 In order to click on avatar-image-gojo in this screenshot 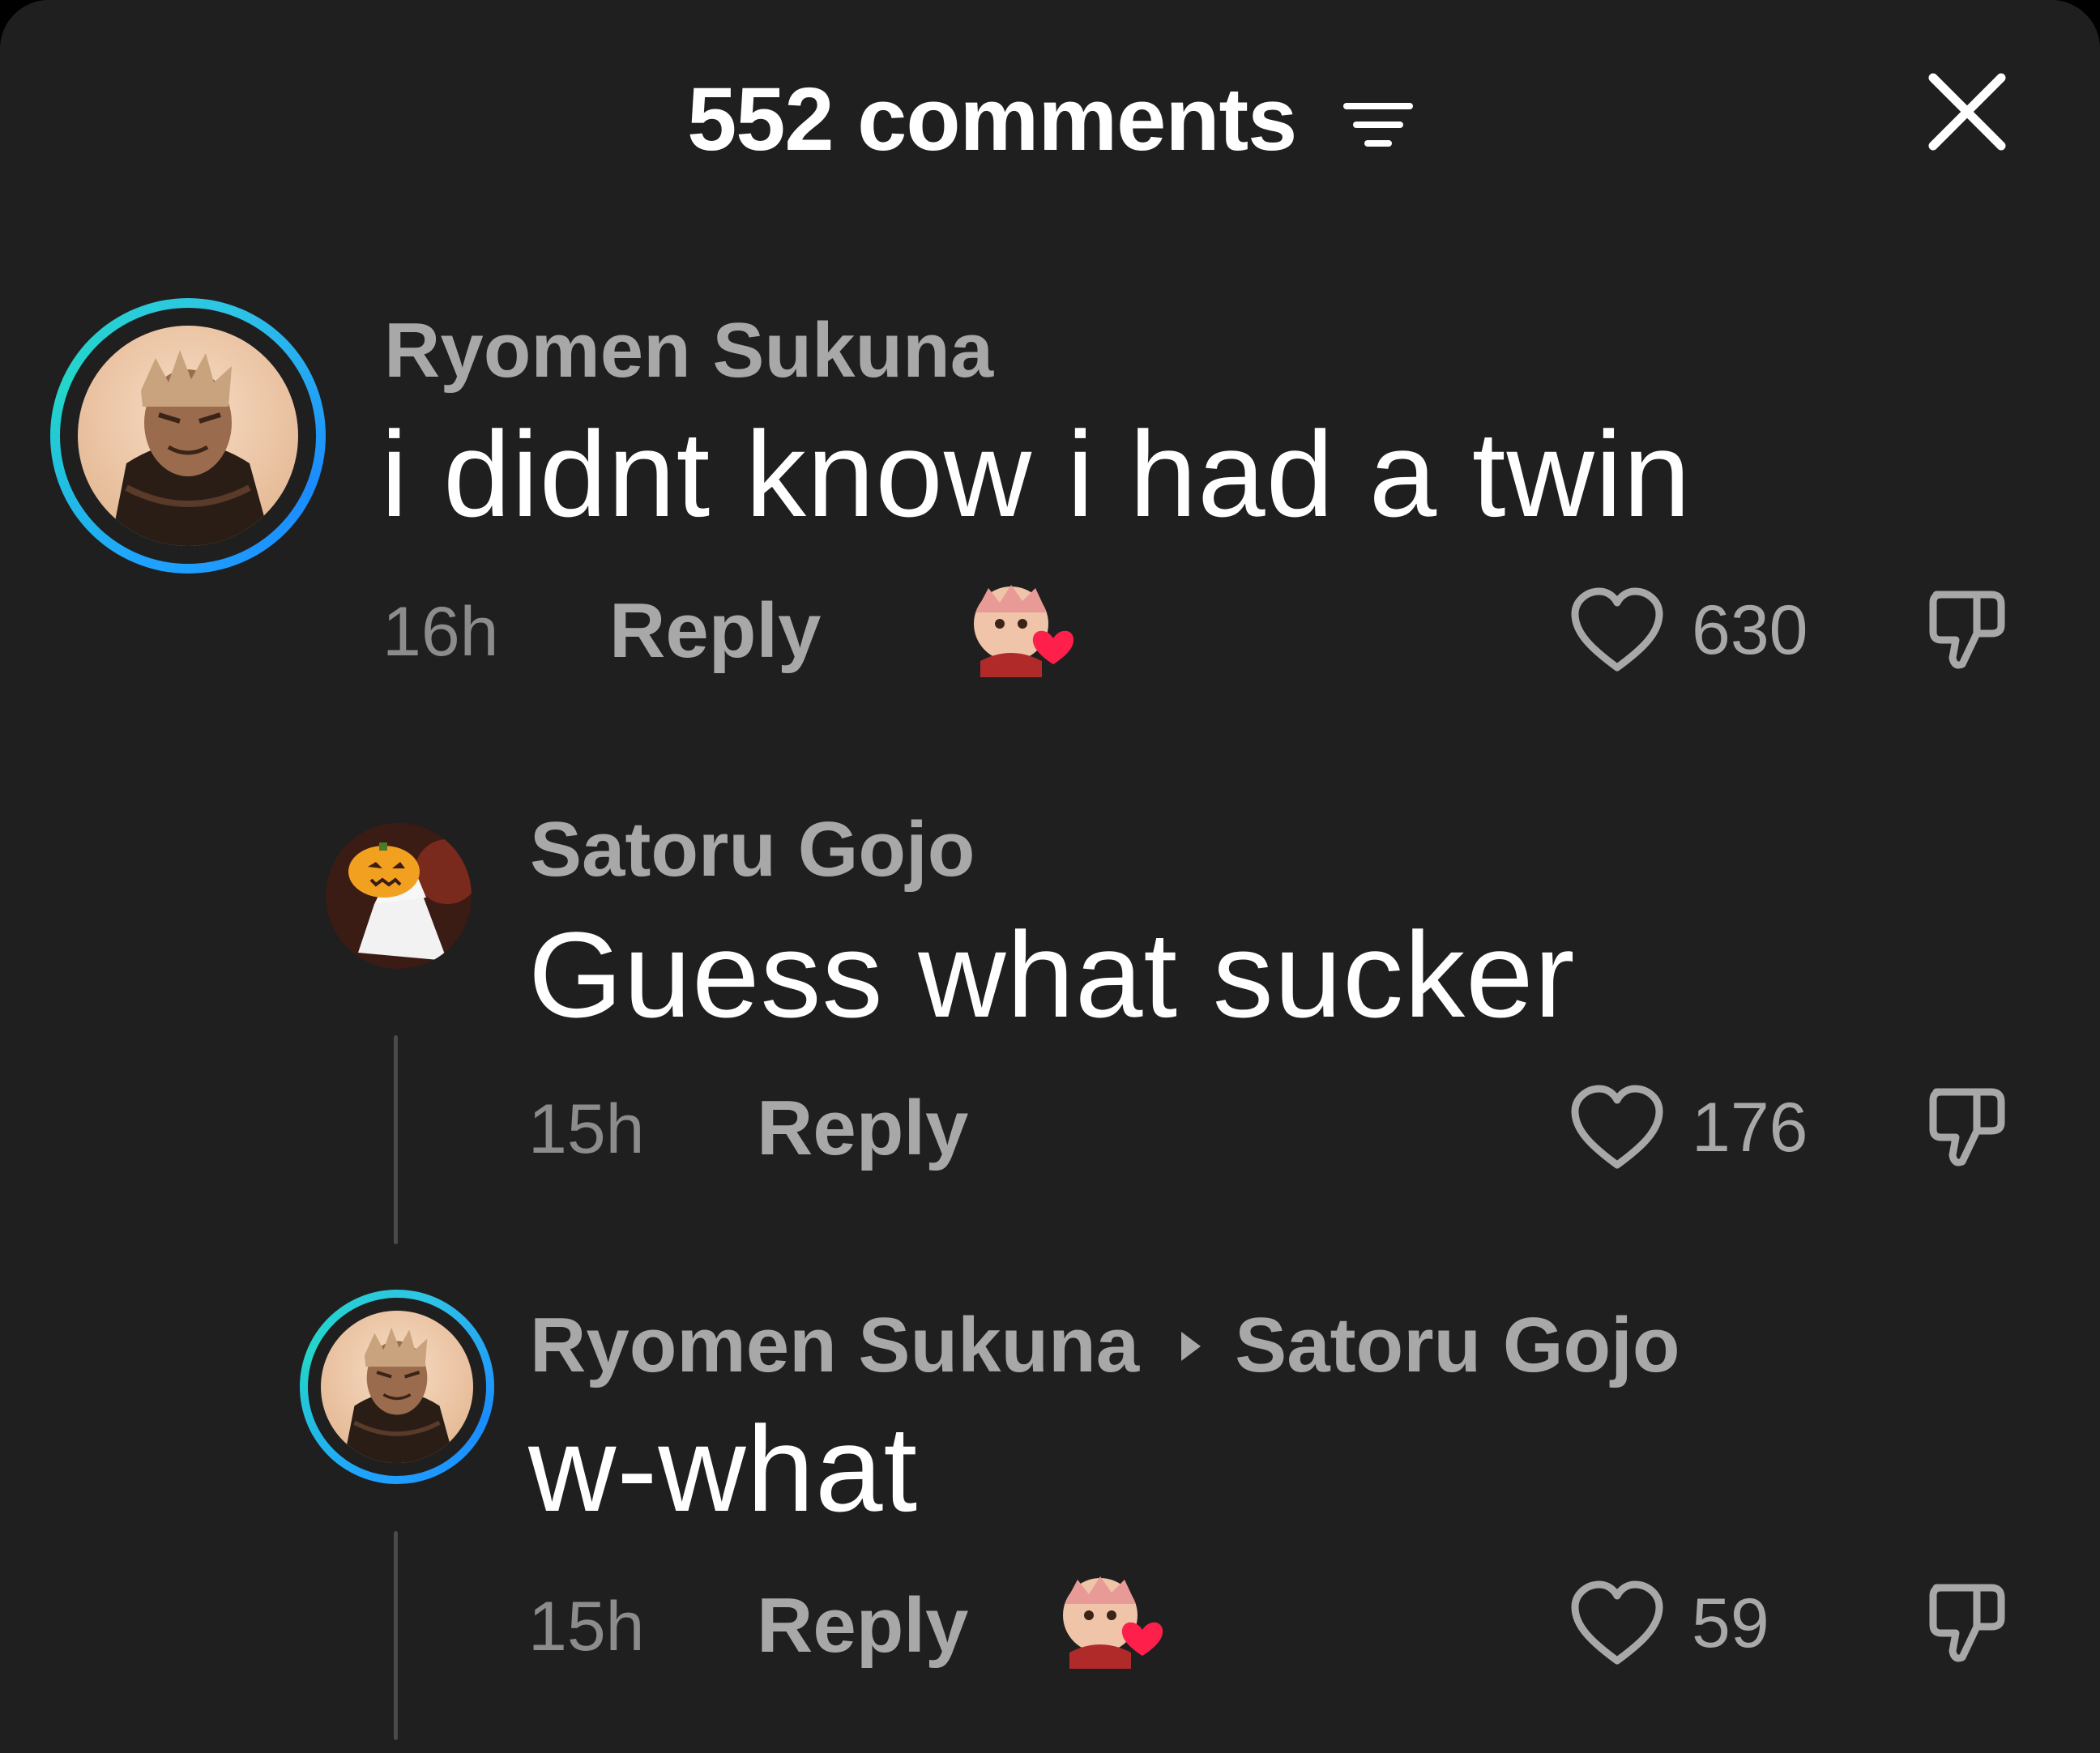, I will do `click(399, 896)`.